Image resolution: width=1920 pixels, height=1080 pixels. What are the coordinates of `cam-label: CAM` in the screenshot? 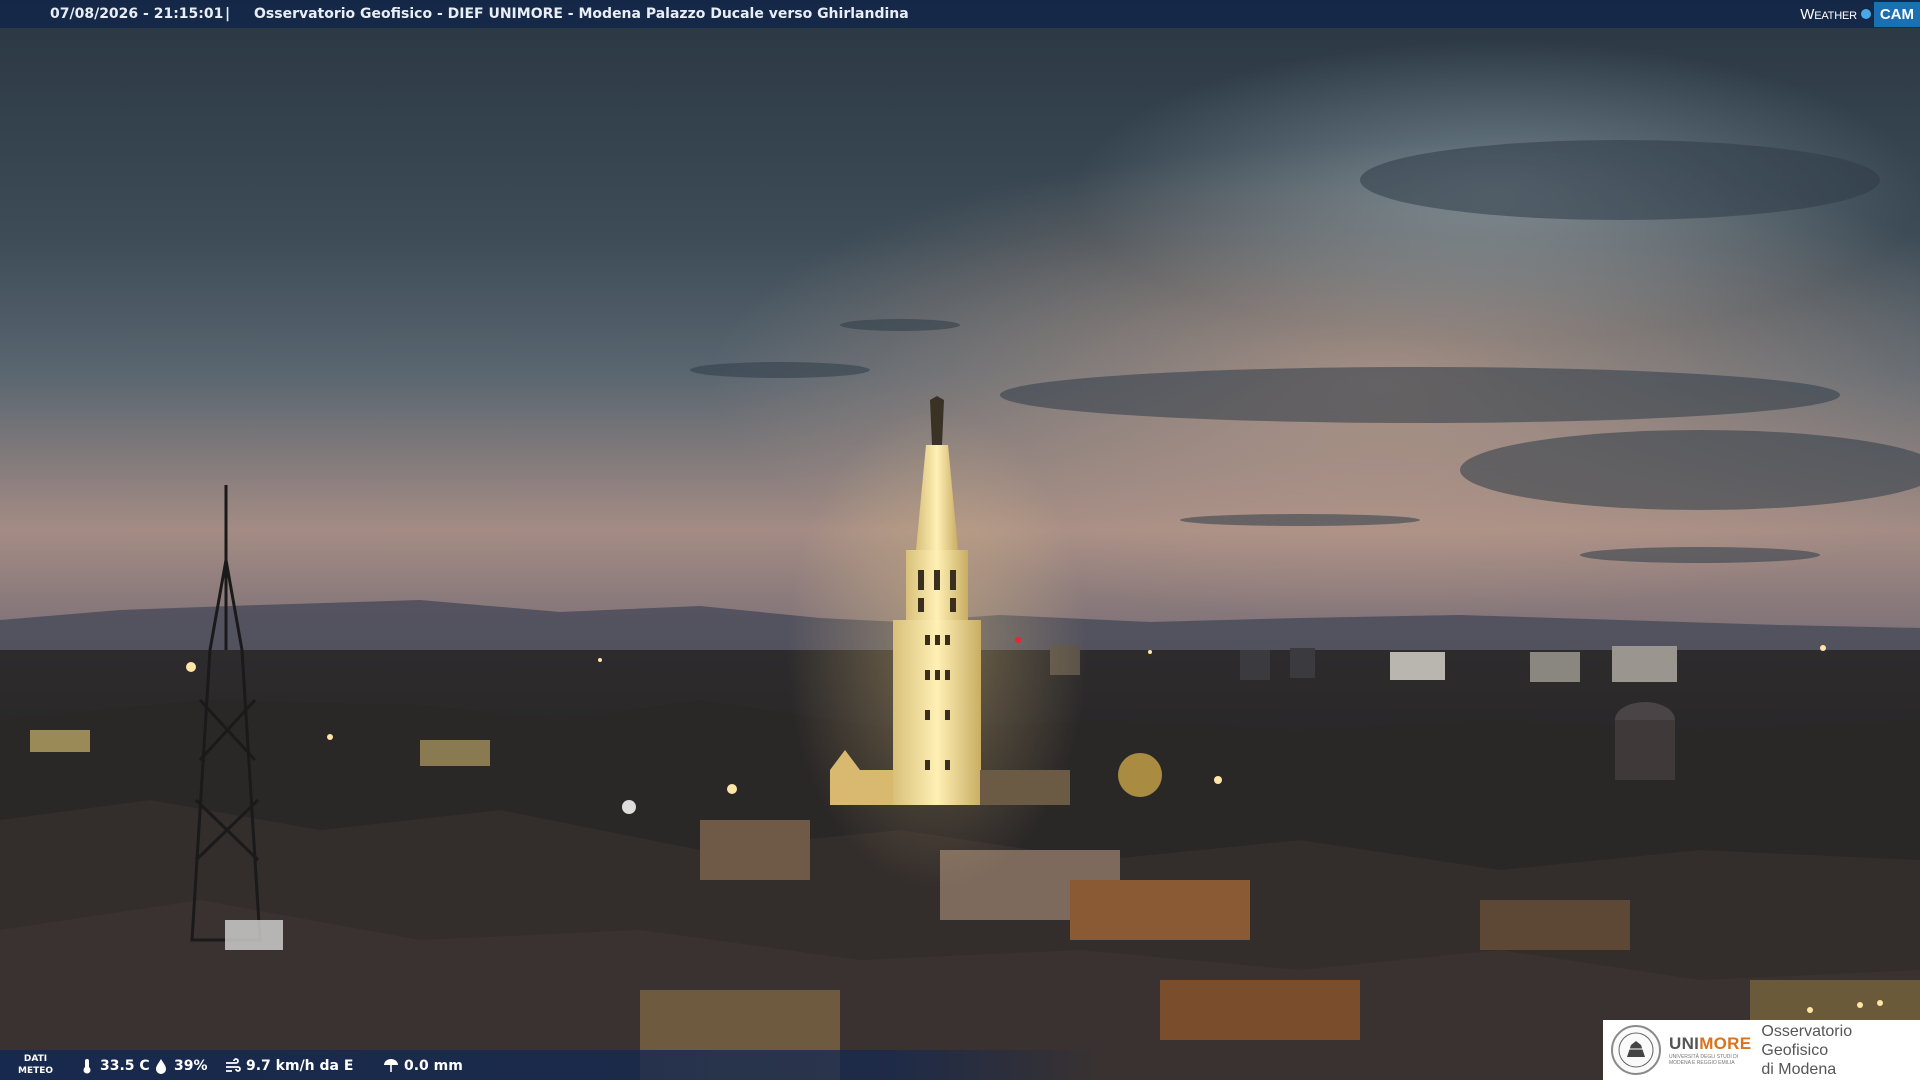 It's located at (1896, 14).